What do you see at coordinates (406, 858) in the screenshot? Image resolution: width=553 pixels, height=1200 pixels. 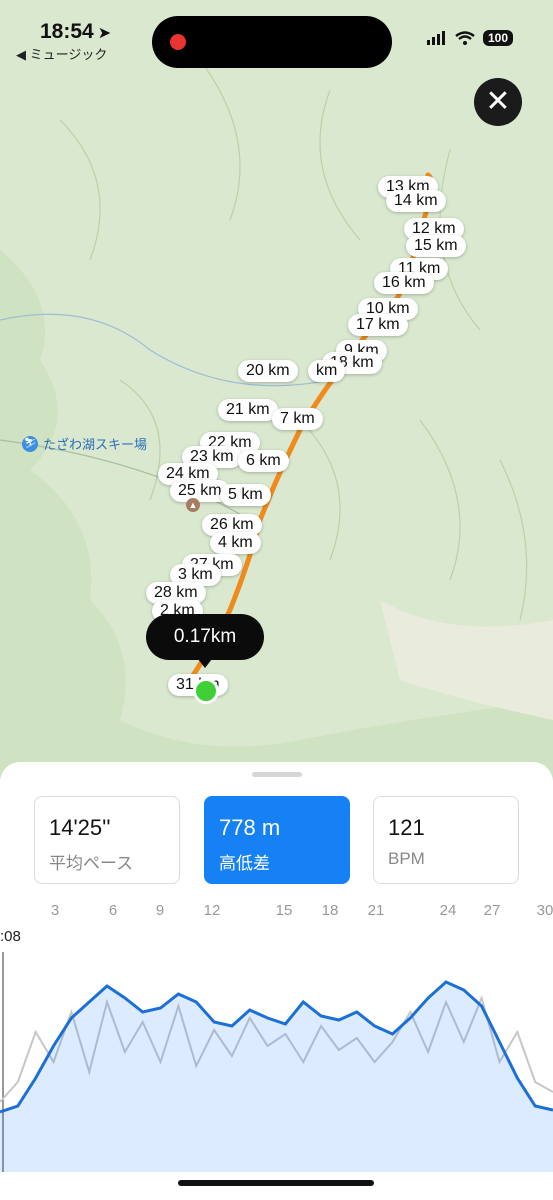 I see `bpm-label: BPM` at bounding box center [406, 858].